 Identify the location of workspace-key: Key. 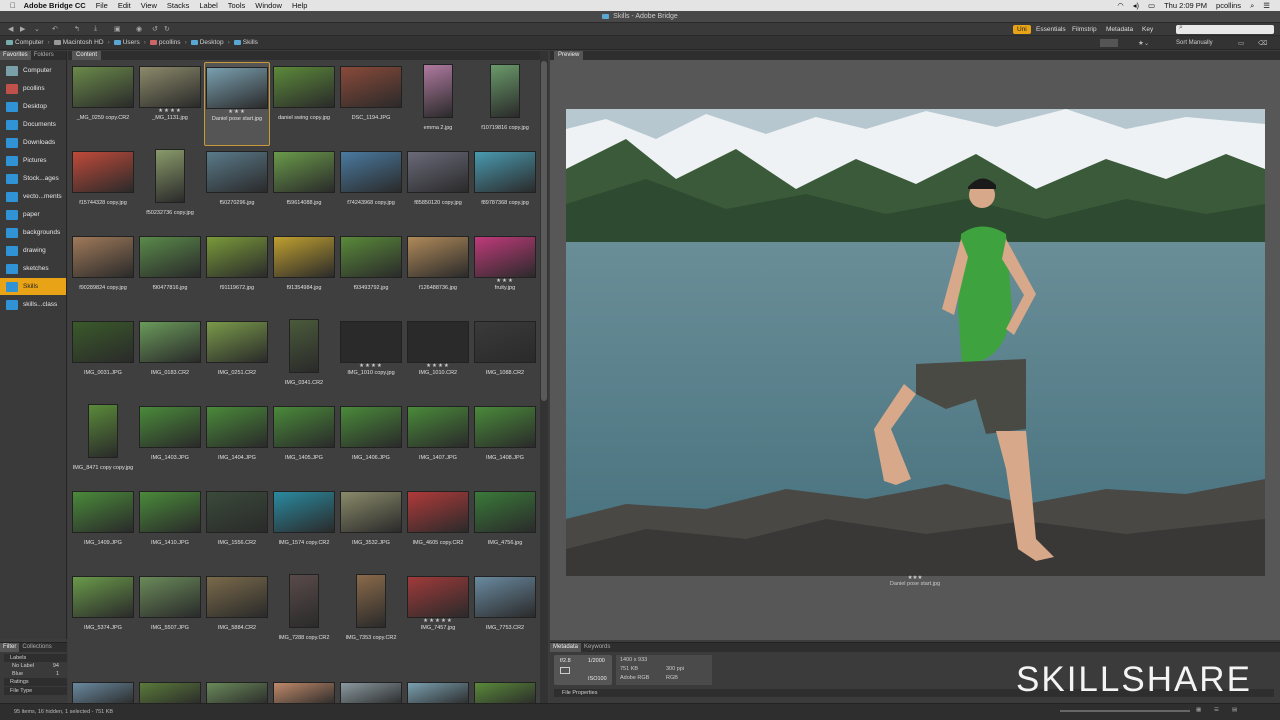
(1147, 29).